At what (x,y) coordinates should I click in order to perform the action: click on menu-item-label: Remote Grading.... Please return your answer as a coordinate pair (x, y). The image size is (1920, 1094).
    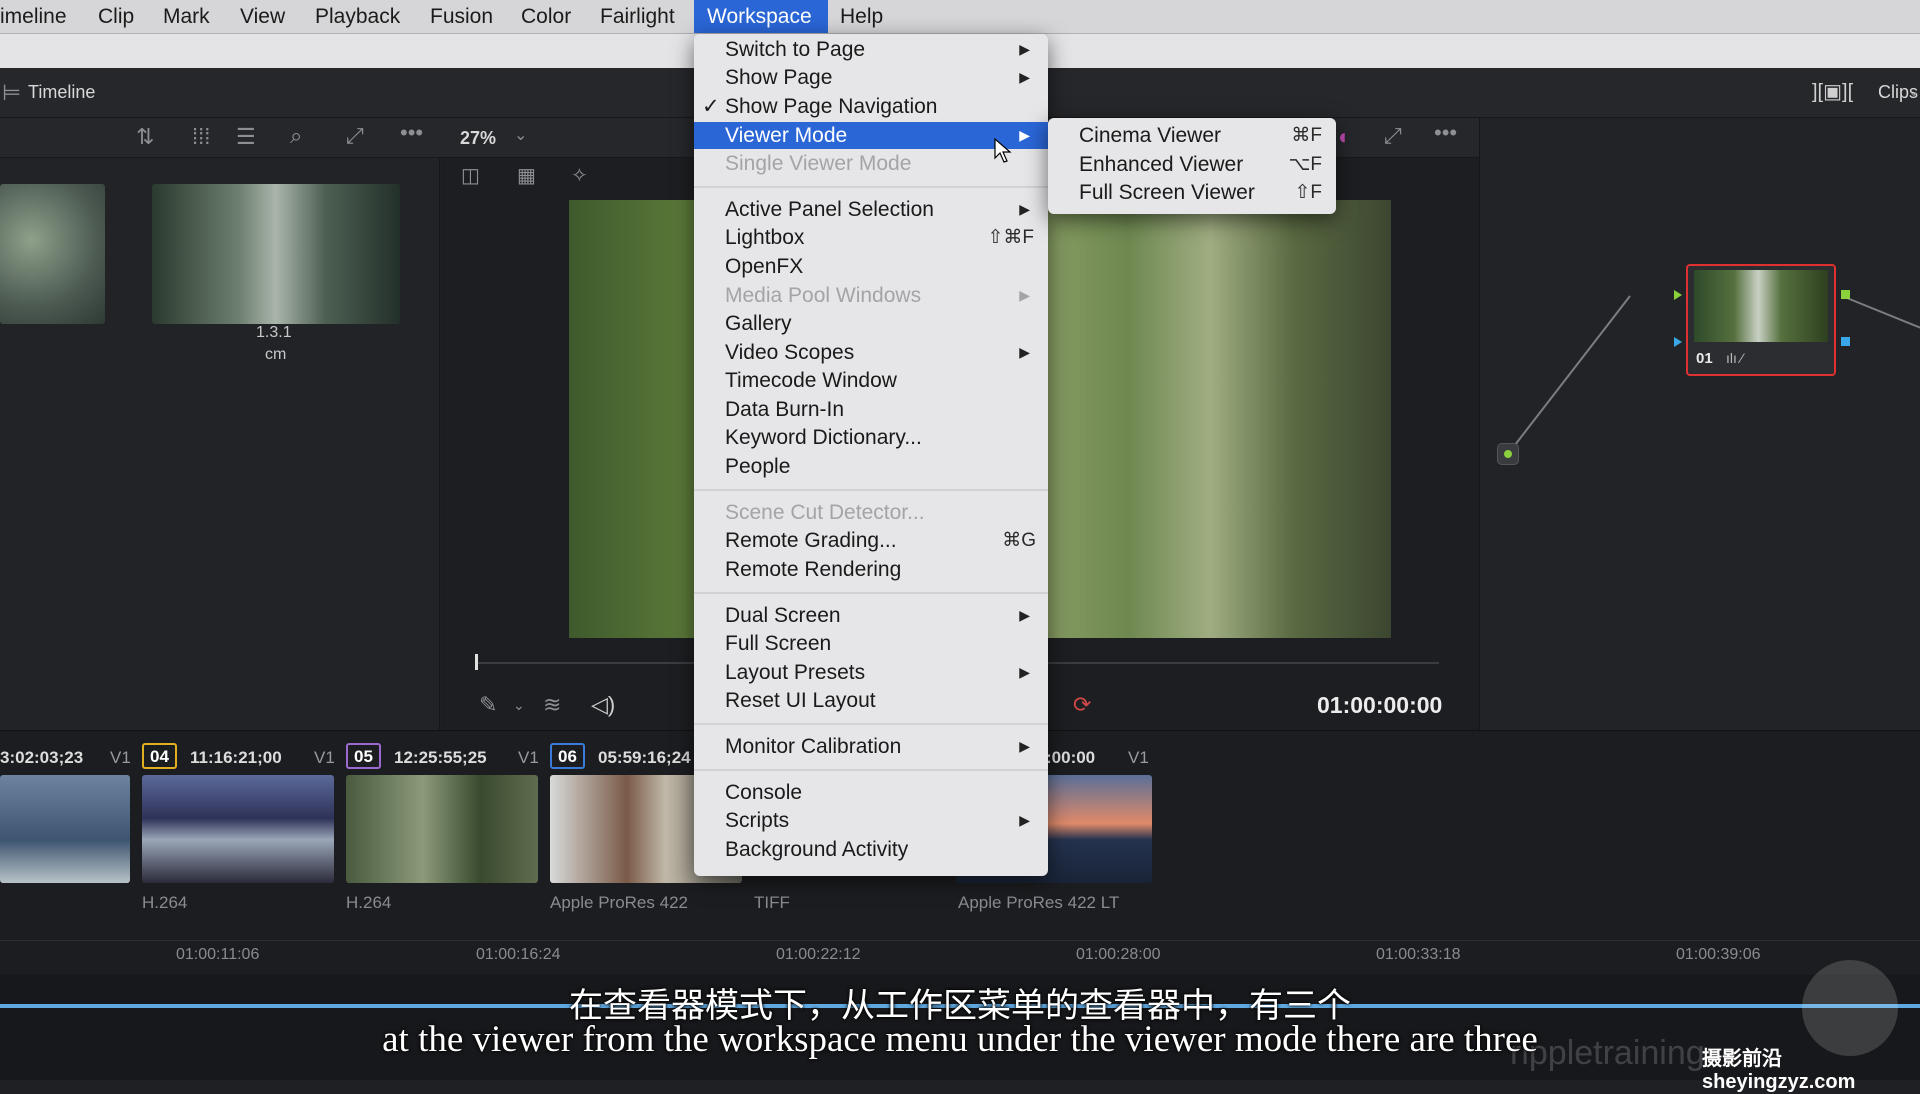
    Looking at the image, I should click on (811, 540).